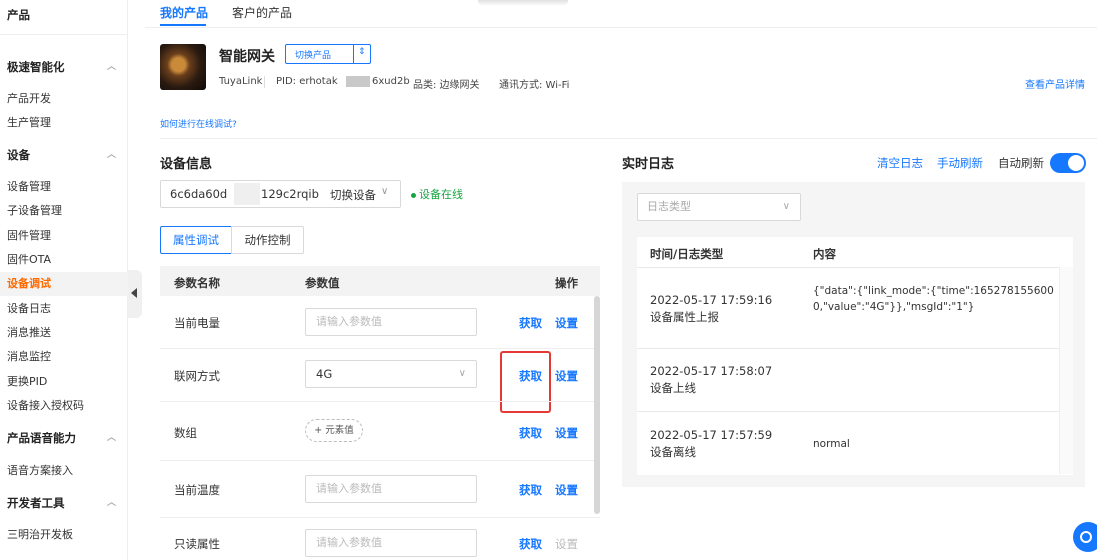 The width and height of the screenshot is (1097, 560). What do you see at coordinates (64, 284) in the screenshot?
I see `sidebar-item-device-debug: 设备调试` at bounding box center [64, 284].